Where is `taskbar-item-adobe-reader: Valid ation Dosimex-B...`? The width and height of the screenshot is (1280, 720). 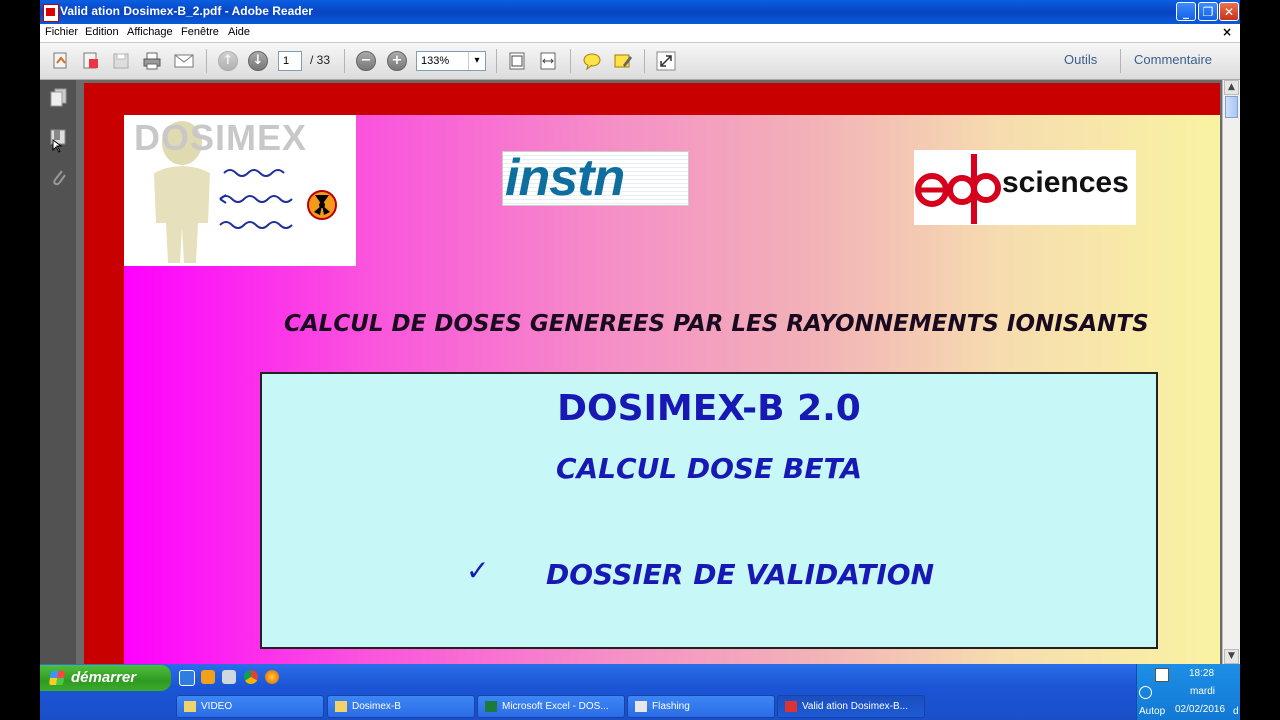 taskbar-item-adobe-reader: Valid ation Dosimex-B... is located at coordinates (851, 706).